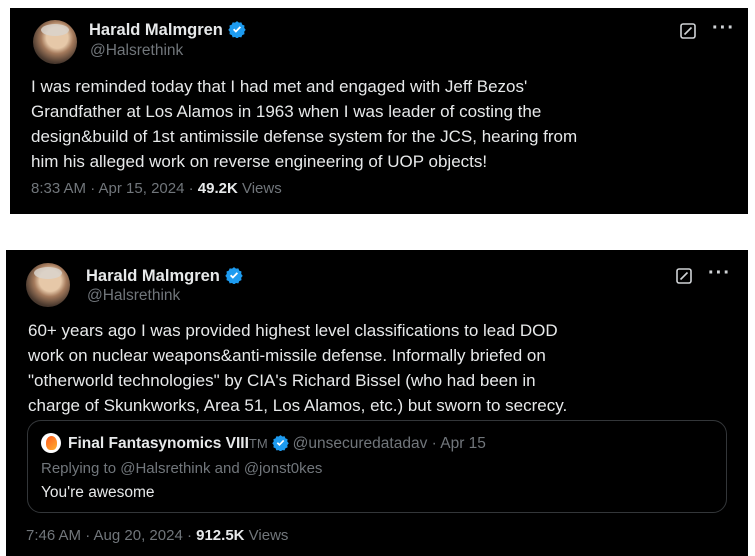 This screenshot has height=556, width=755. I want to click on quote-text: You're awesome, so click(98, 492).